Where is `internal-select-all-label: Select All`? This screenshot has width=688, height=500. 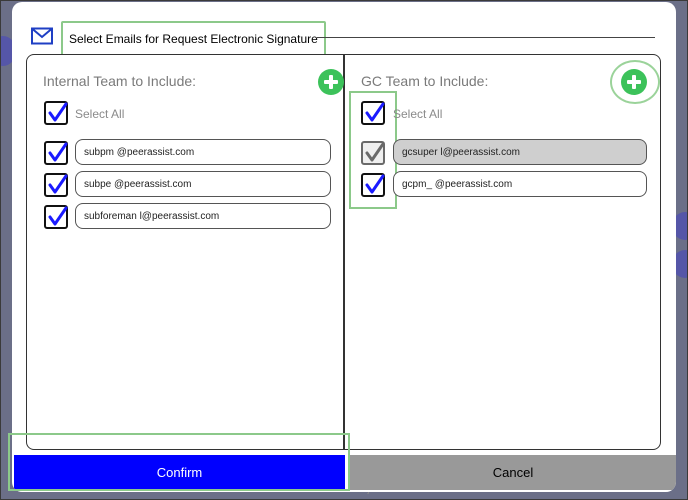 internal-select-all-label: Select All is located at coordinates (100, 114).